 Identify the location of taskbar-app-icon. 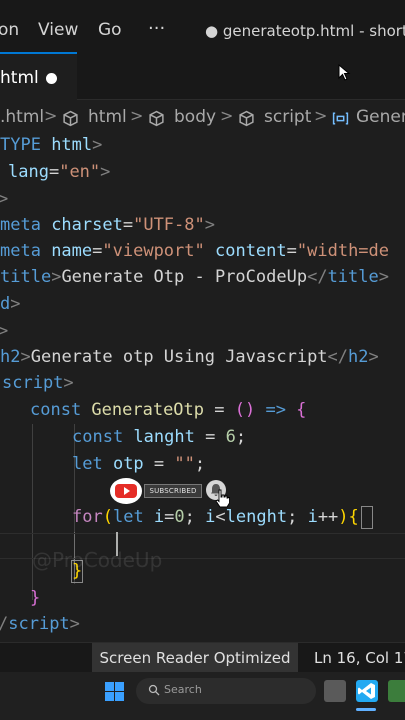
(396, 691).